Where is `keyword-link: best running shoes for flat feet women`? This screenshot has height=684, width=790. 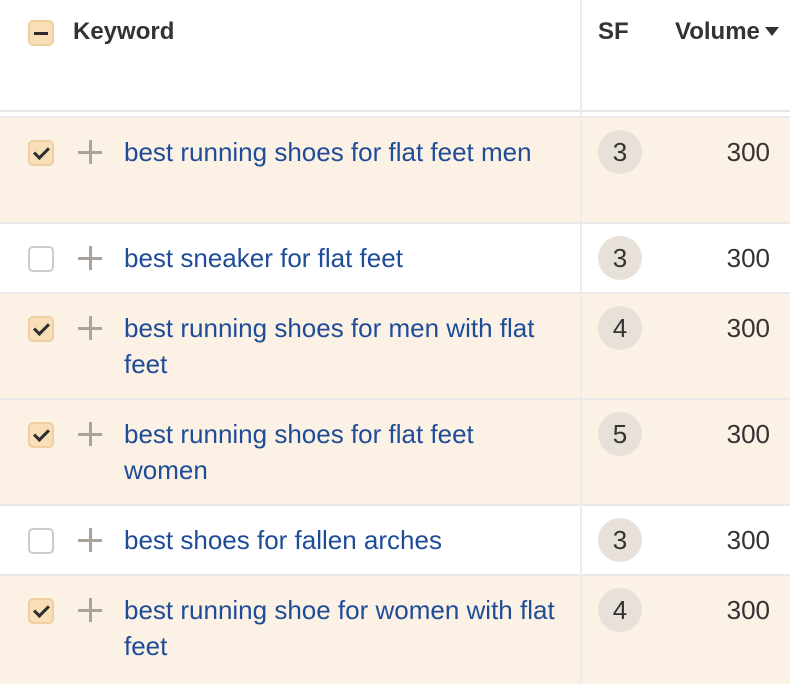 keyword-link: best running shoes for flat feet women is located at coordinates (344, 452).